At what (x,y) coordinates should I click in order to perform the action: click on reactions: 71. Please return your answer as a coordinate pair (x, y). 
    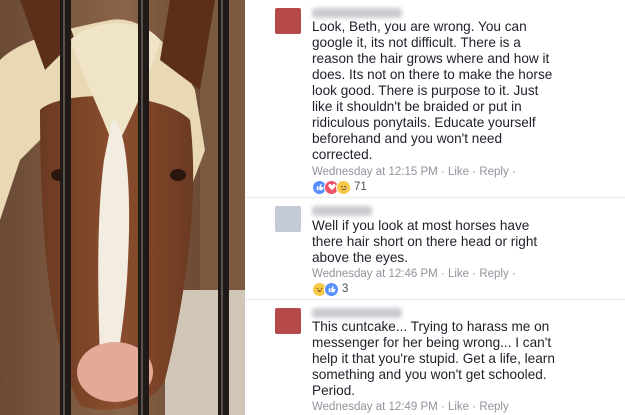
    Looking at the image, I should click on (339, 187).